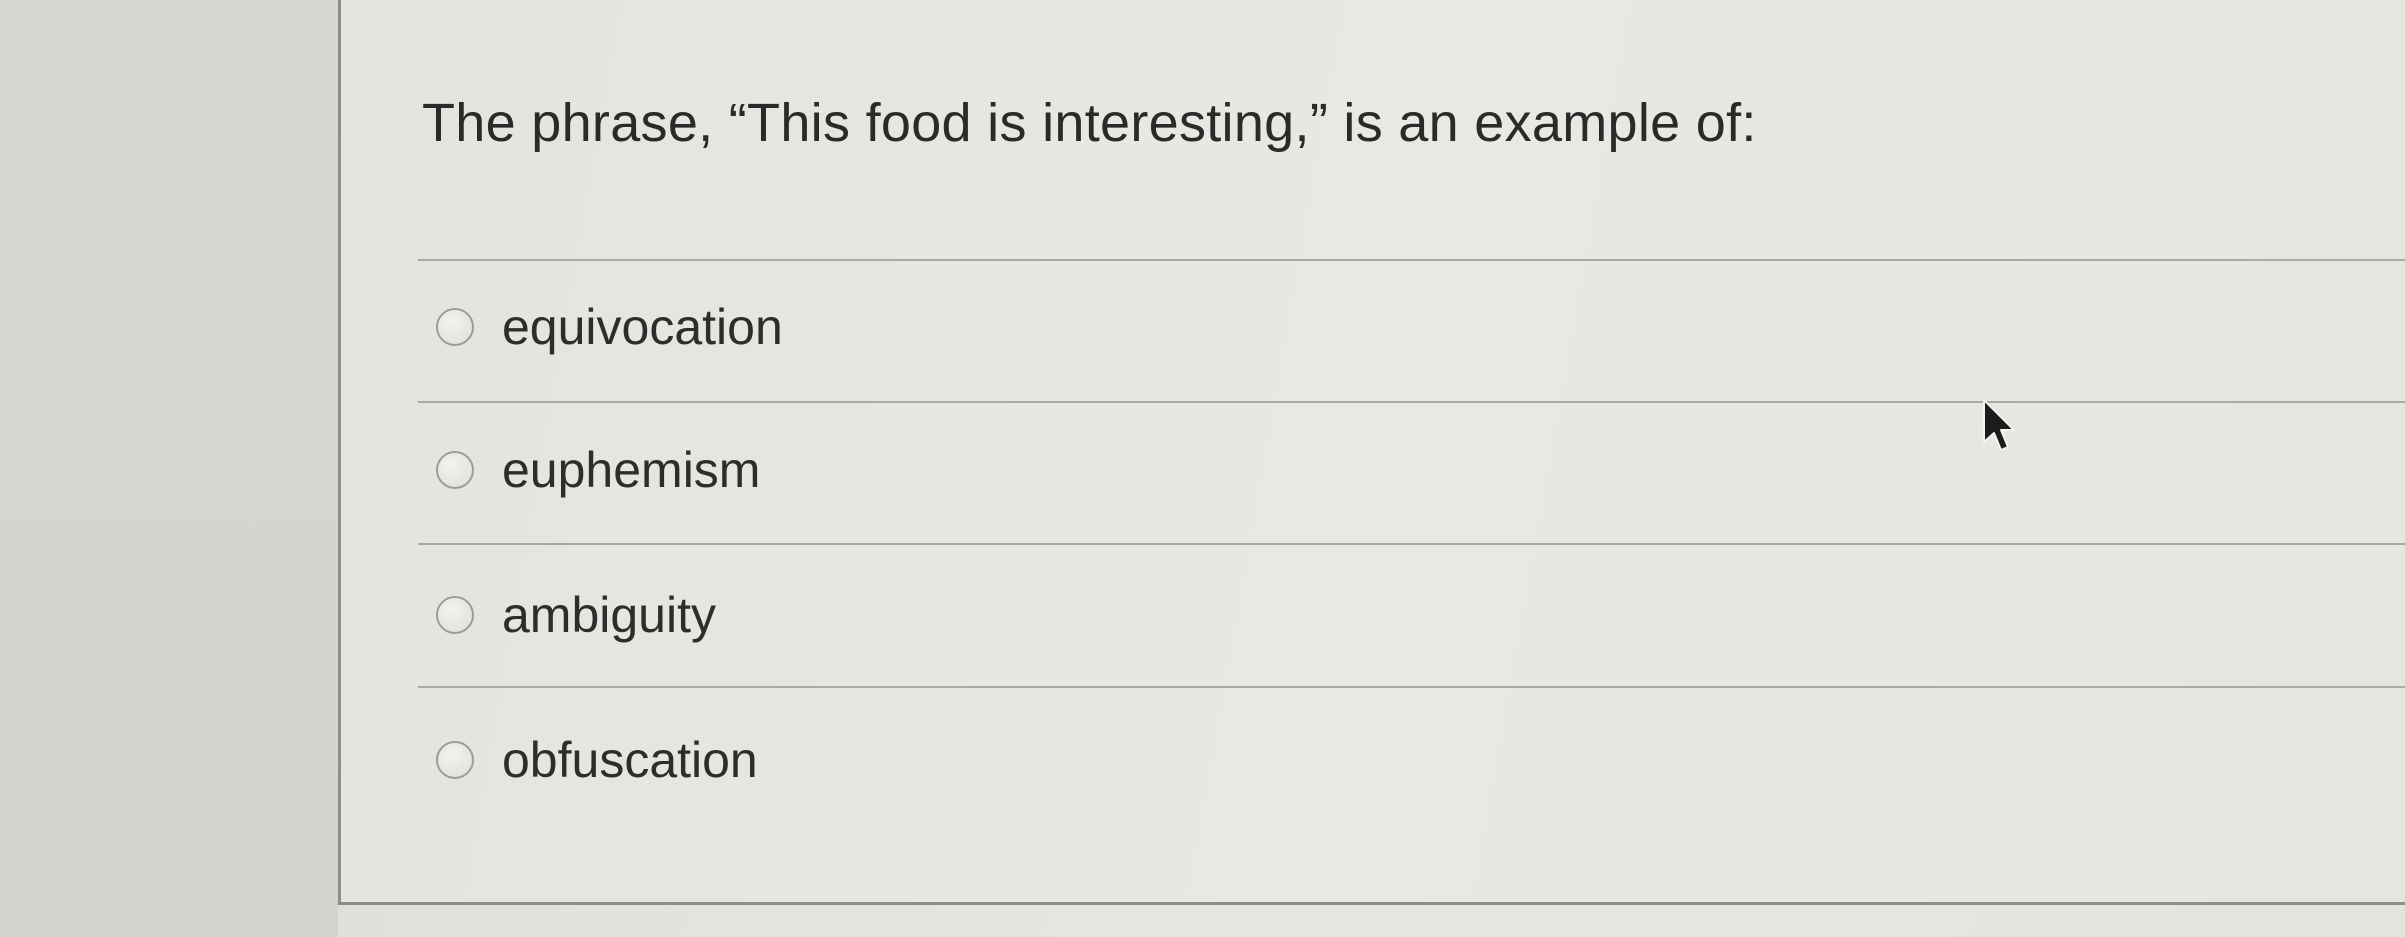  Describe the element at coordinates (631, 470) in the screenshot. I see `option-label: euphemism` at that location.